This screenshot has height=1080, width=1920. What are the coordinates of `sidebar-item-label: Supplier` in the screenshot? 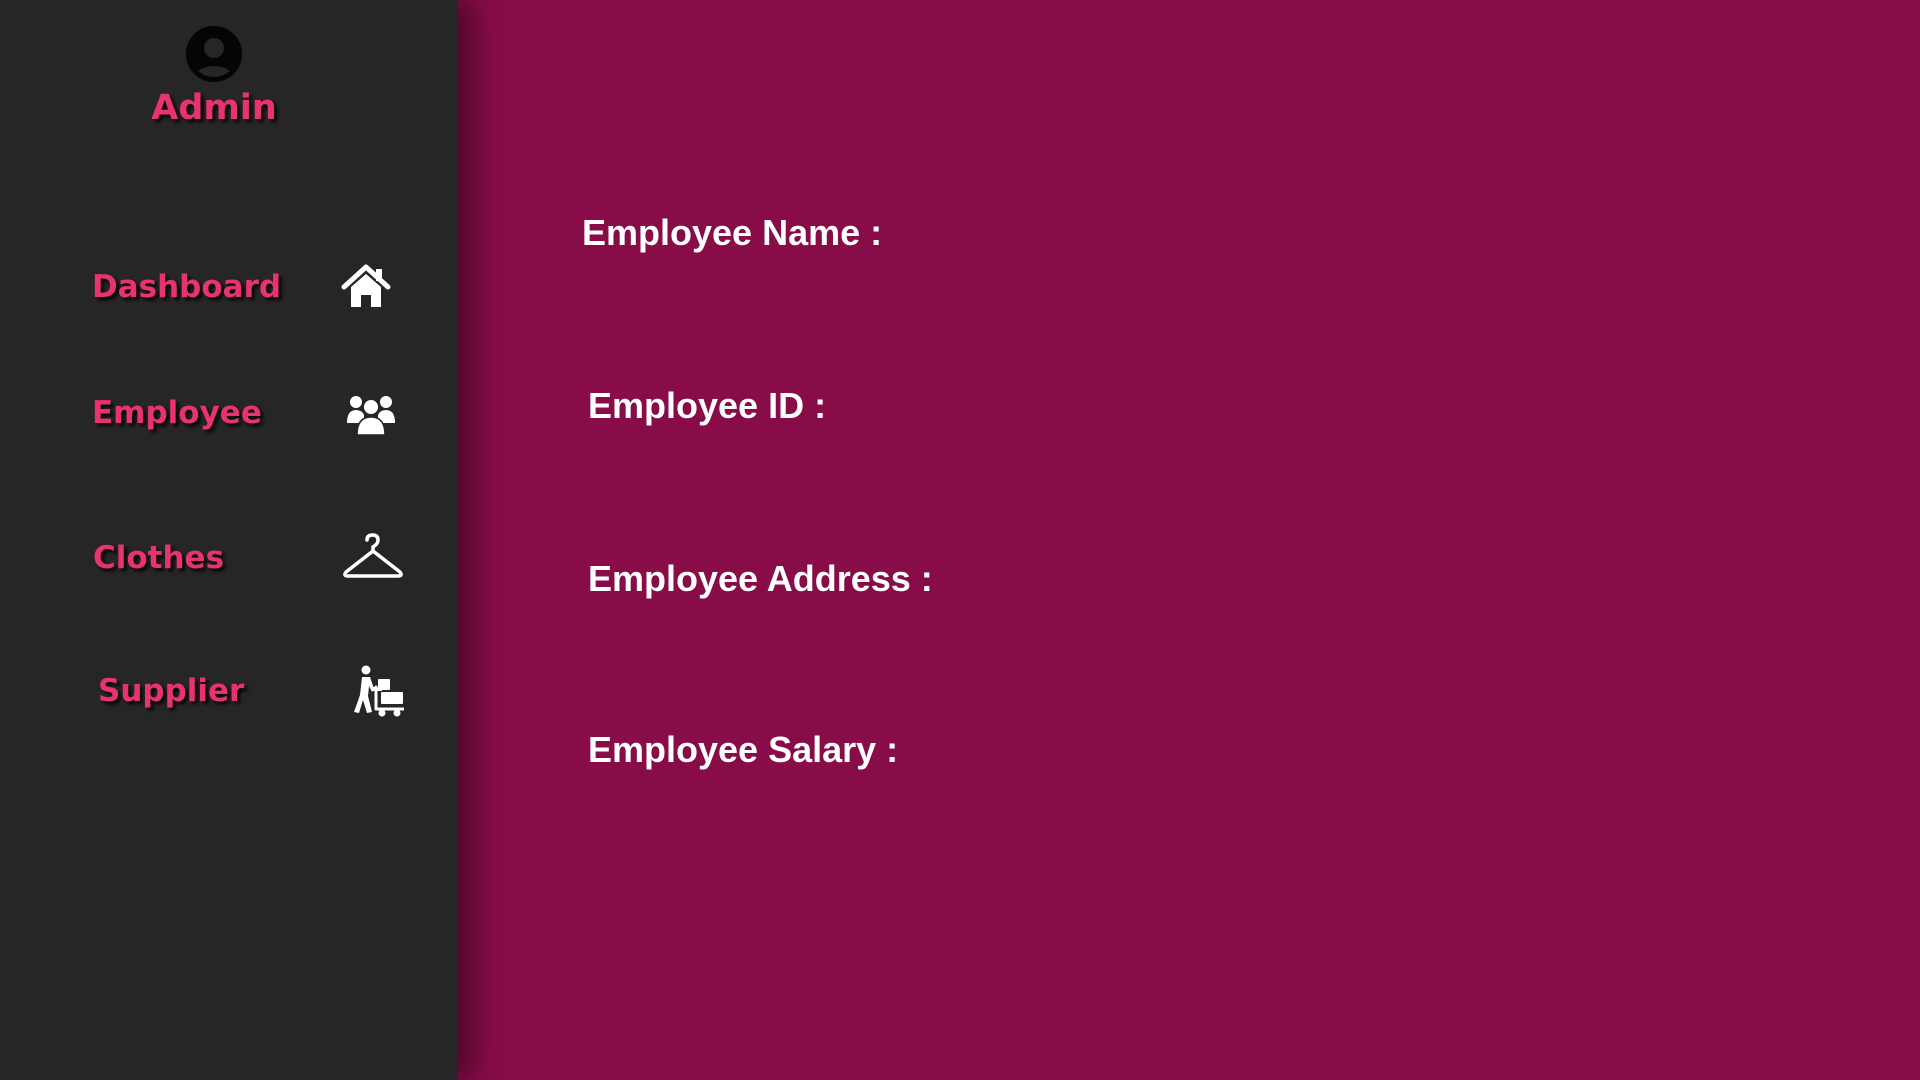 It's located at (171, 691).